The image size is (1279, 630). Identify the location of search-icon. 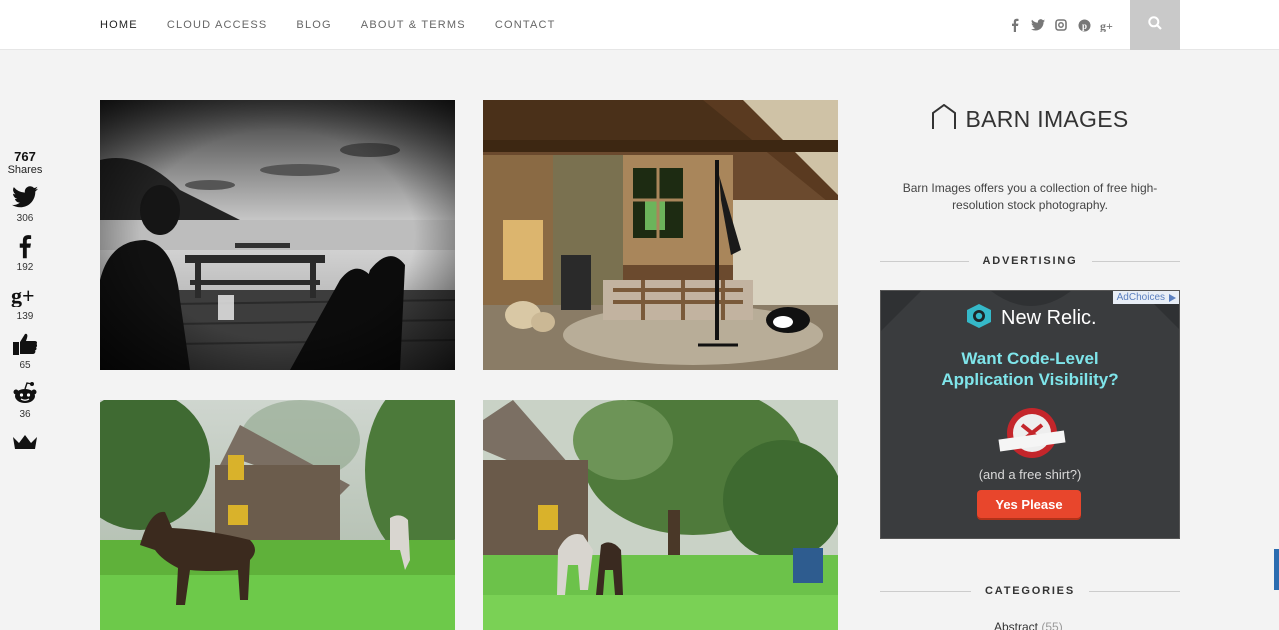
(1155, 25).